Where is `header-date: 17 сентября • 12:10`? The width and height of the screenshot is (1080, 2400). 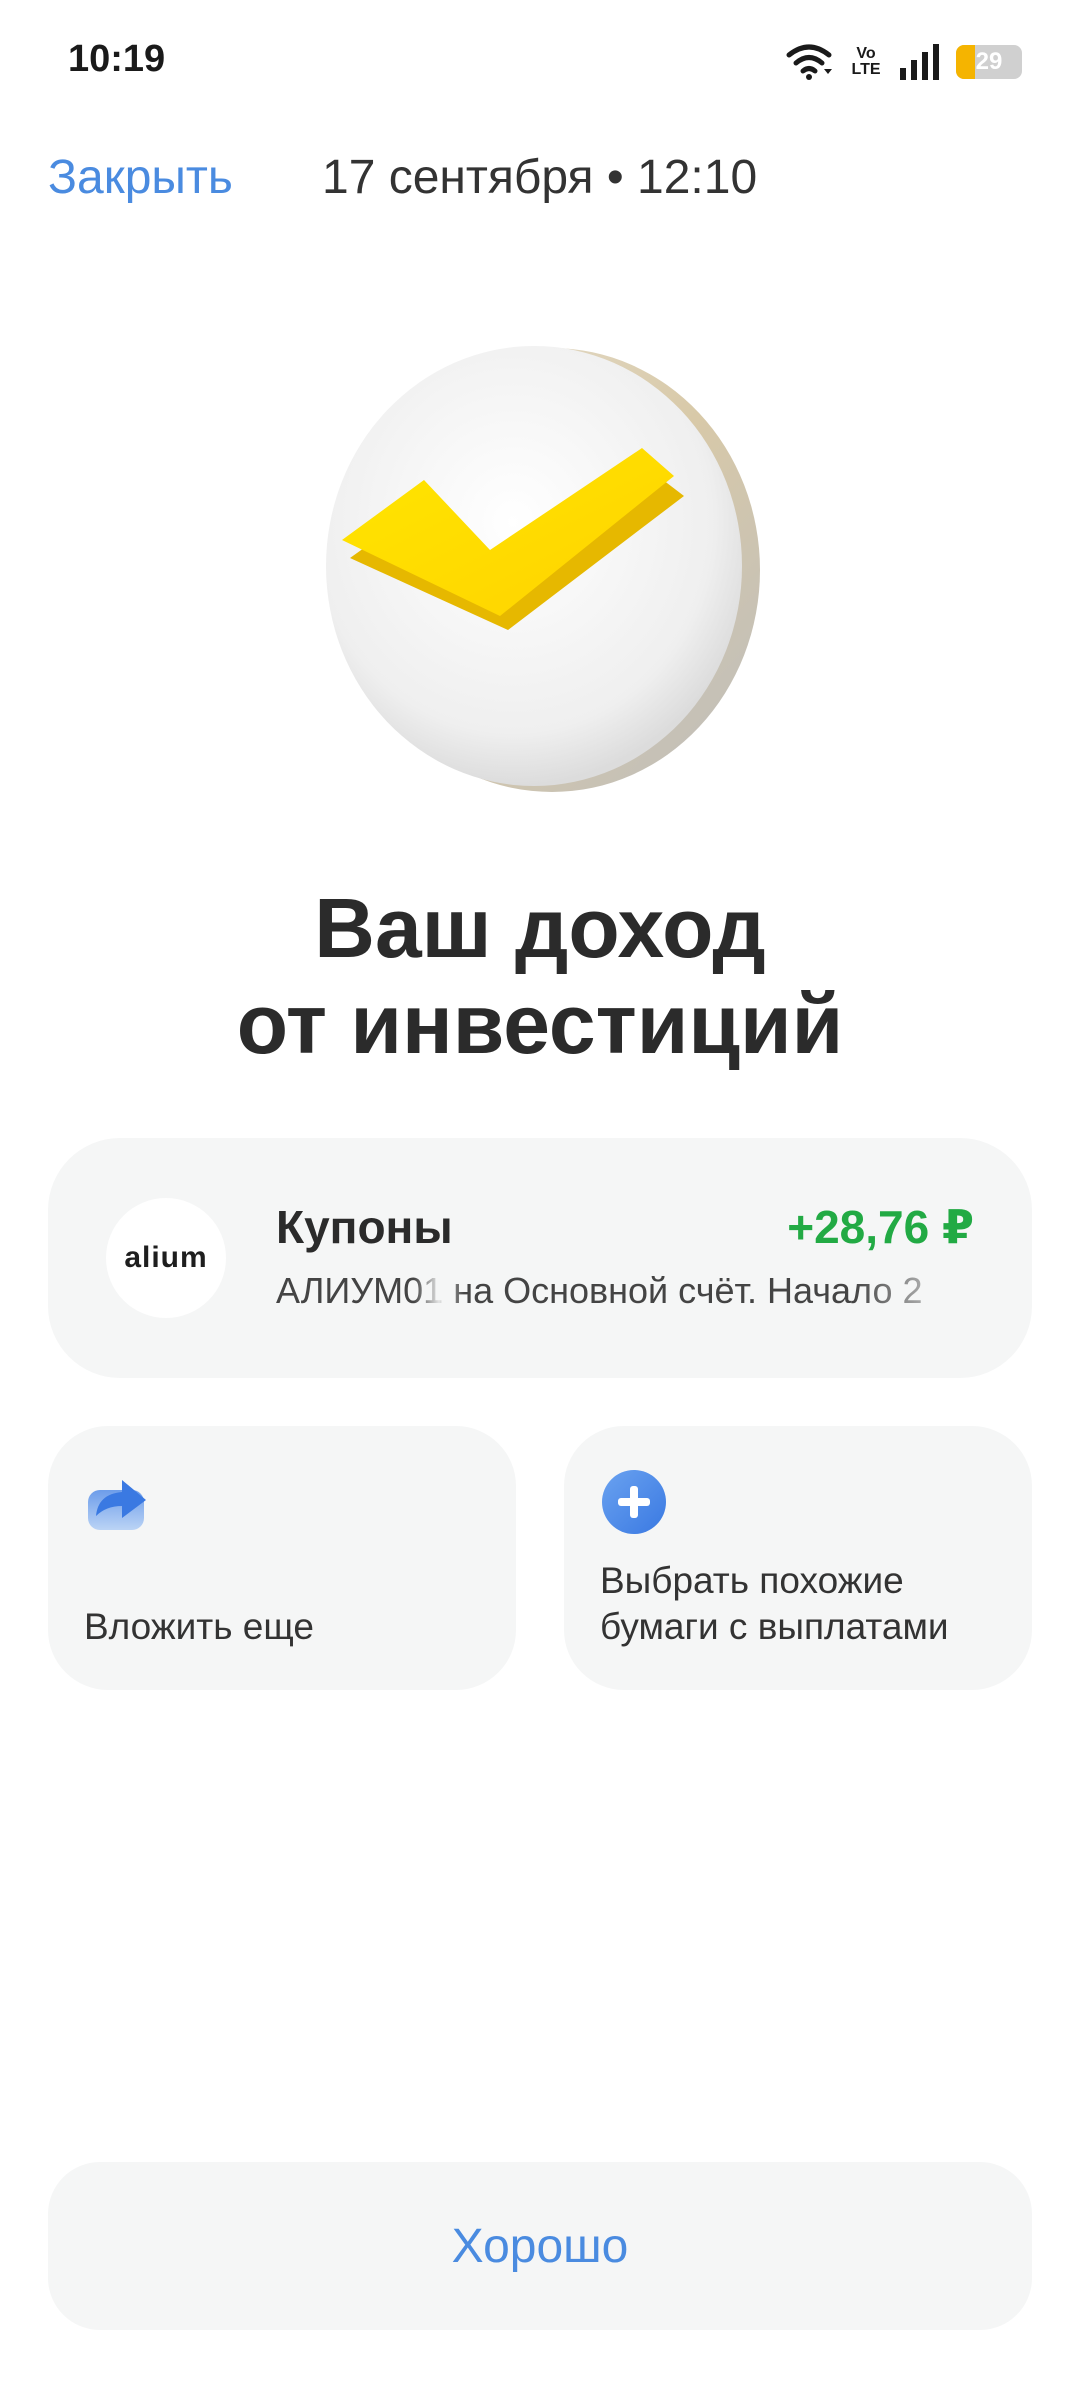 header-date: 17 сентября • 12:10 is located at coordinates (540, 177).